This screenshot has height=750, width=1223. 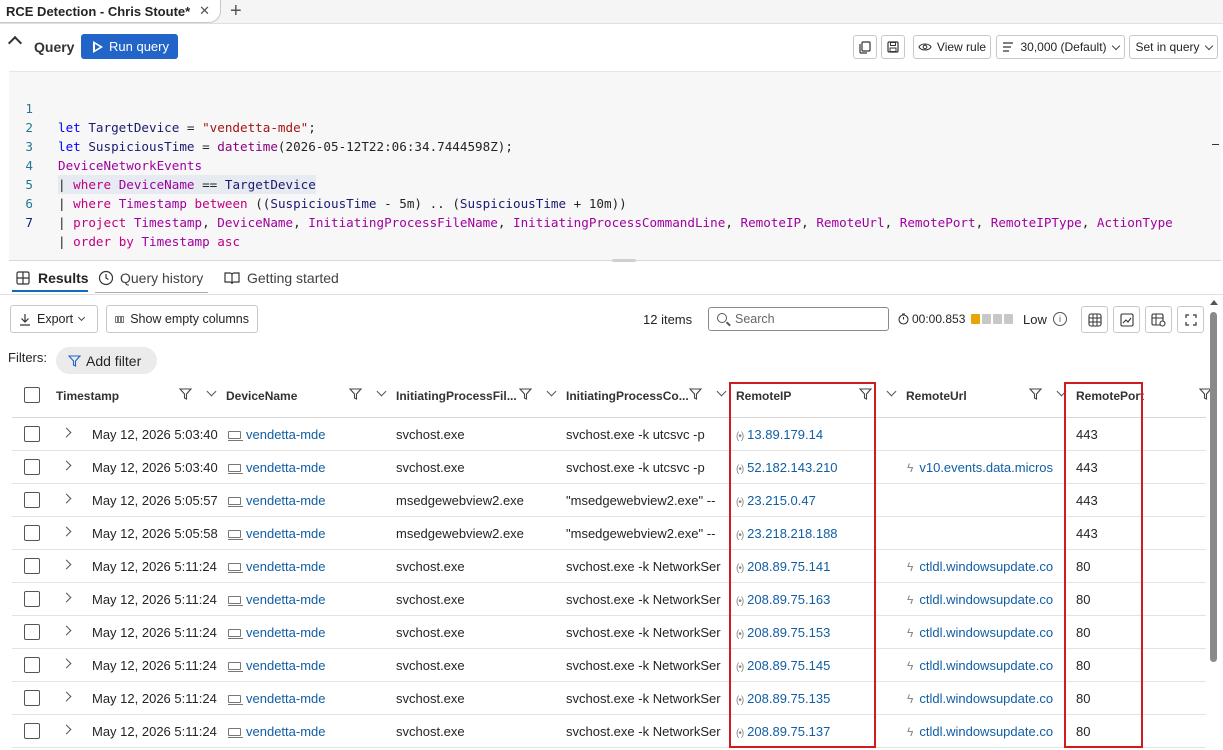 What do you see at coordinates (1110, 396) in the screenshot?
I see `column-header-remoteport: RemotePort` at bounding box center [1110, 396].